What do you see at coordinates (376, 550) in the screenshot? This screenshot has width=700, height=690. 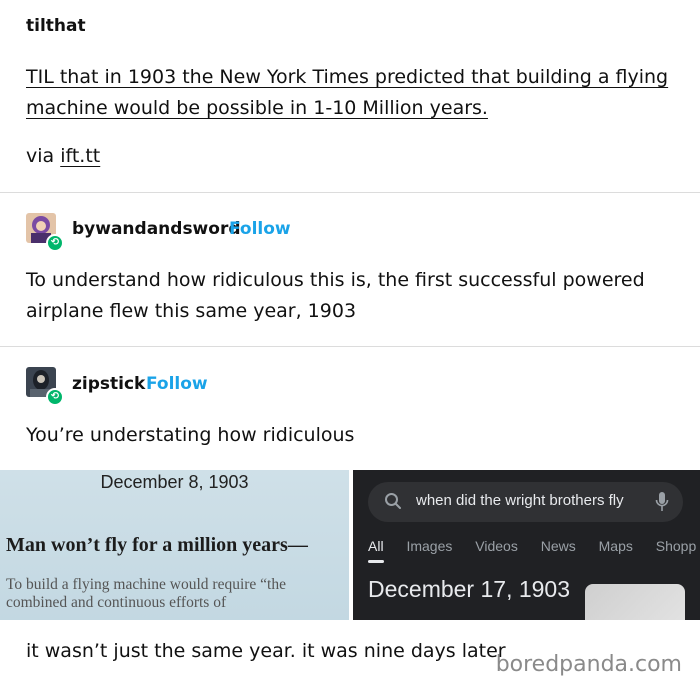 I see `tab-all: All` at bounding box center [376, 550].